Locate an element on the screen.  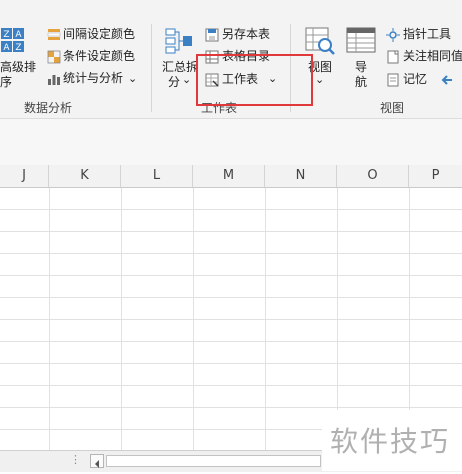
column-header-o: O is located at coordinates (373, 176).